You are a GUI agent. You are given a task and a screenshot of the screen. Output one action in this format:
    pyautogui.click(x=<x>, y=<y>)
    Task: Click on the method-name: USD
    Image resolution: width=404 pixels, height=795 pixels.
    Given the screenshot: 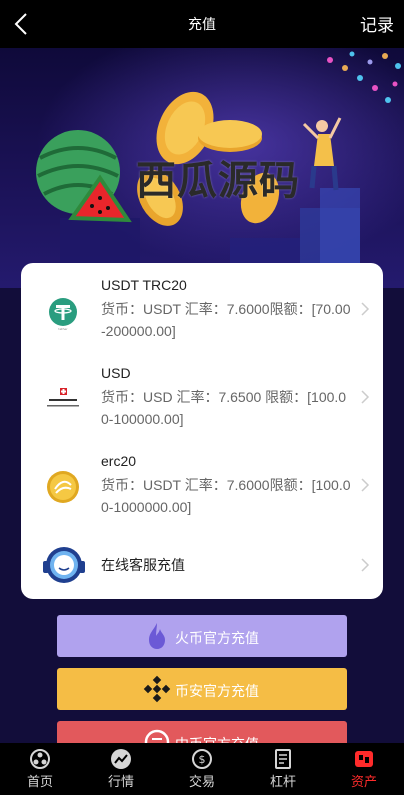 What is the action you would take?
    pyautogui.click(x=116, y=373)
    